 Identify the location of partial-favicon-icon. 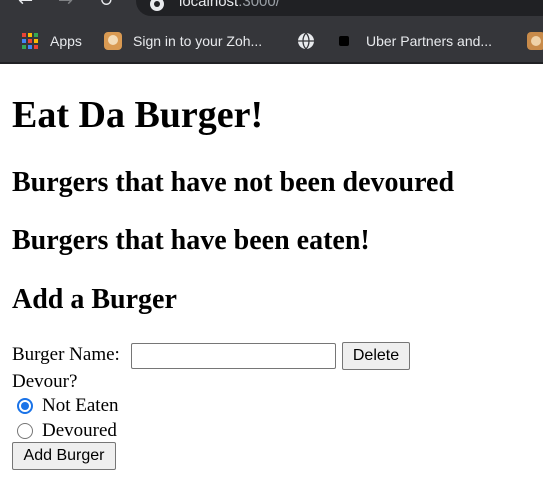
(535, 41).